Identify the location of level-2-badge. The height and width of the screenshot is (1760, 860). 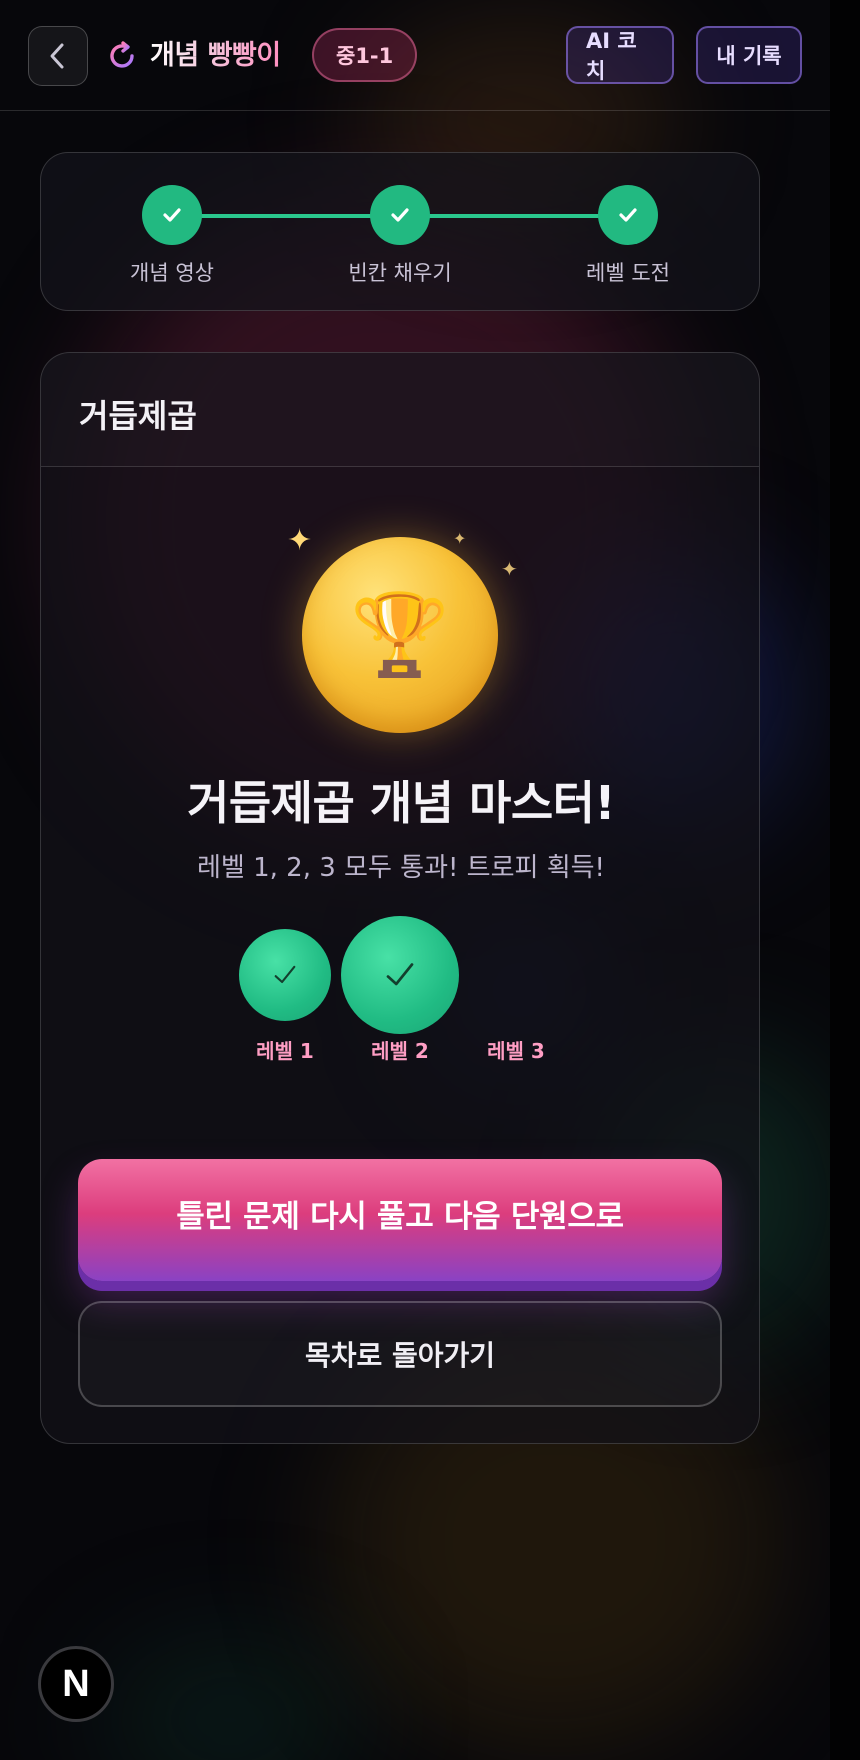
(400, 975).